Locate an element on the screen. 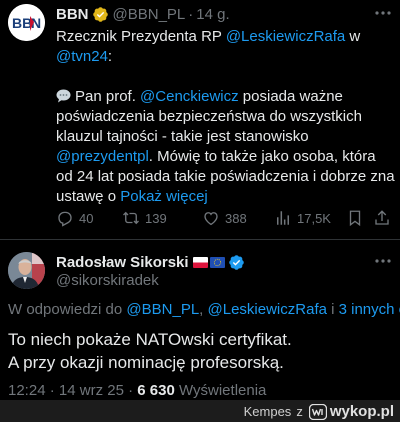  avatar-sikorski is located at coordinates (26, 270).